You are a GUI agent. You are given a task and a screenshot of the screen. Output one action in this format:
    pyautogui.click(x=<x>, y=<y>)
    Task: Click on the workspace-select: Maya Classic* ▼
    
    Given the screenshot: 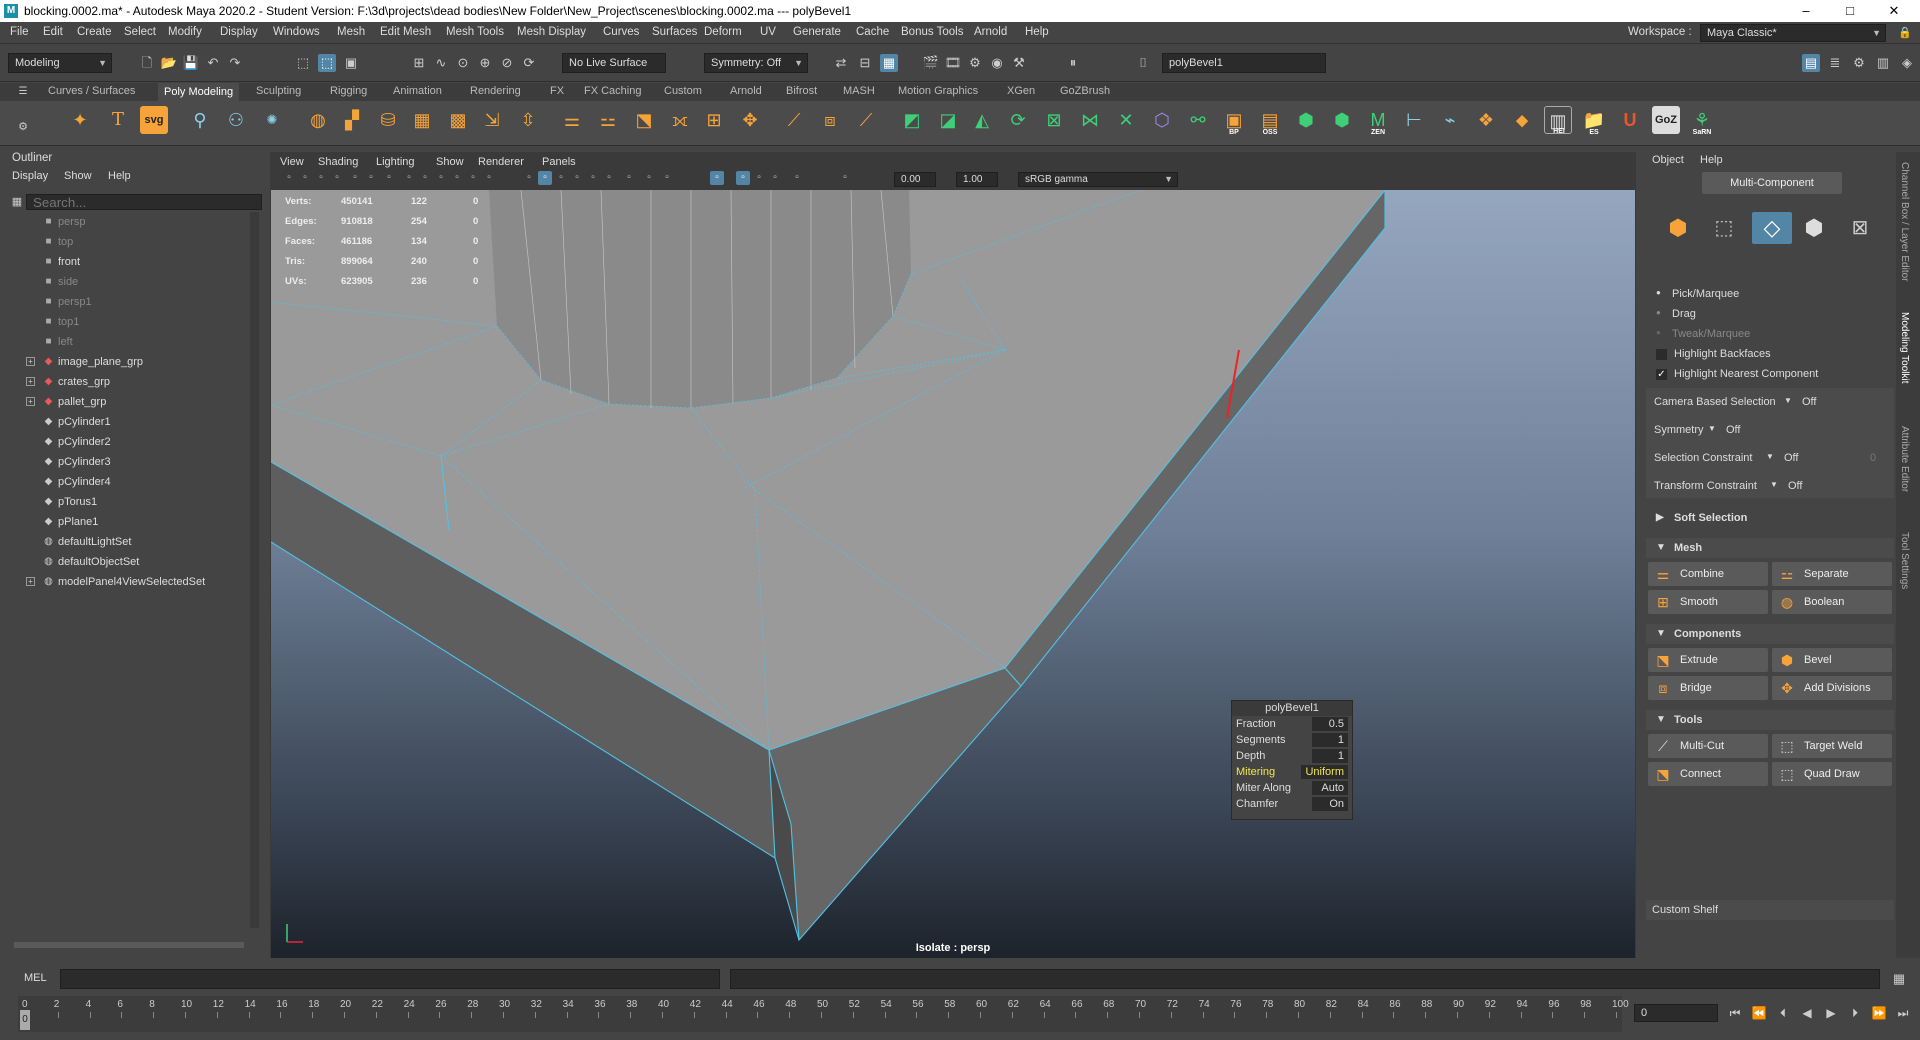 What is the action you would take?
    pyautogui.click(x=1793, y=33)
    